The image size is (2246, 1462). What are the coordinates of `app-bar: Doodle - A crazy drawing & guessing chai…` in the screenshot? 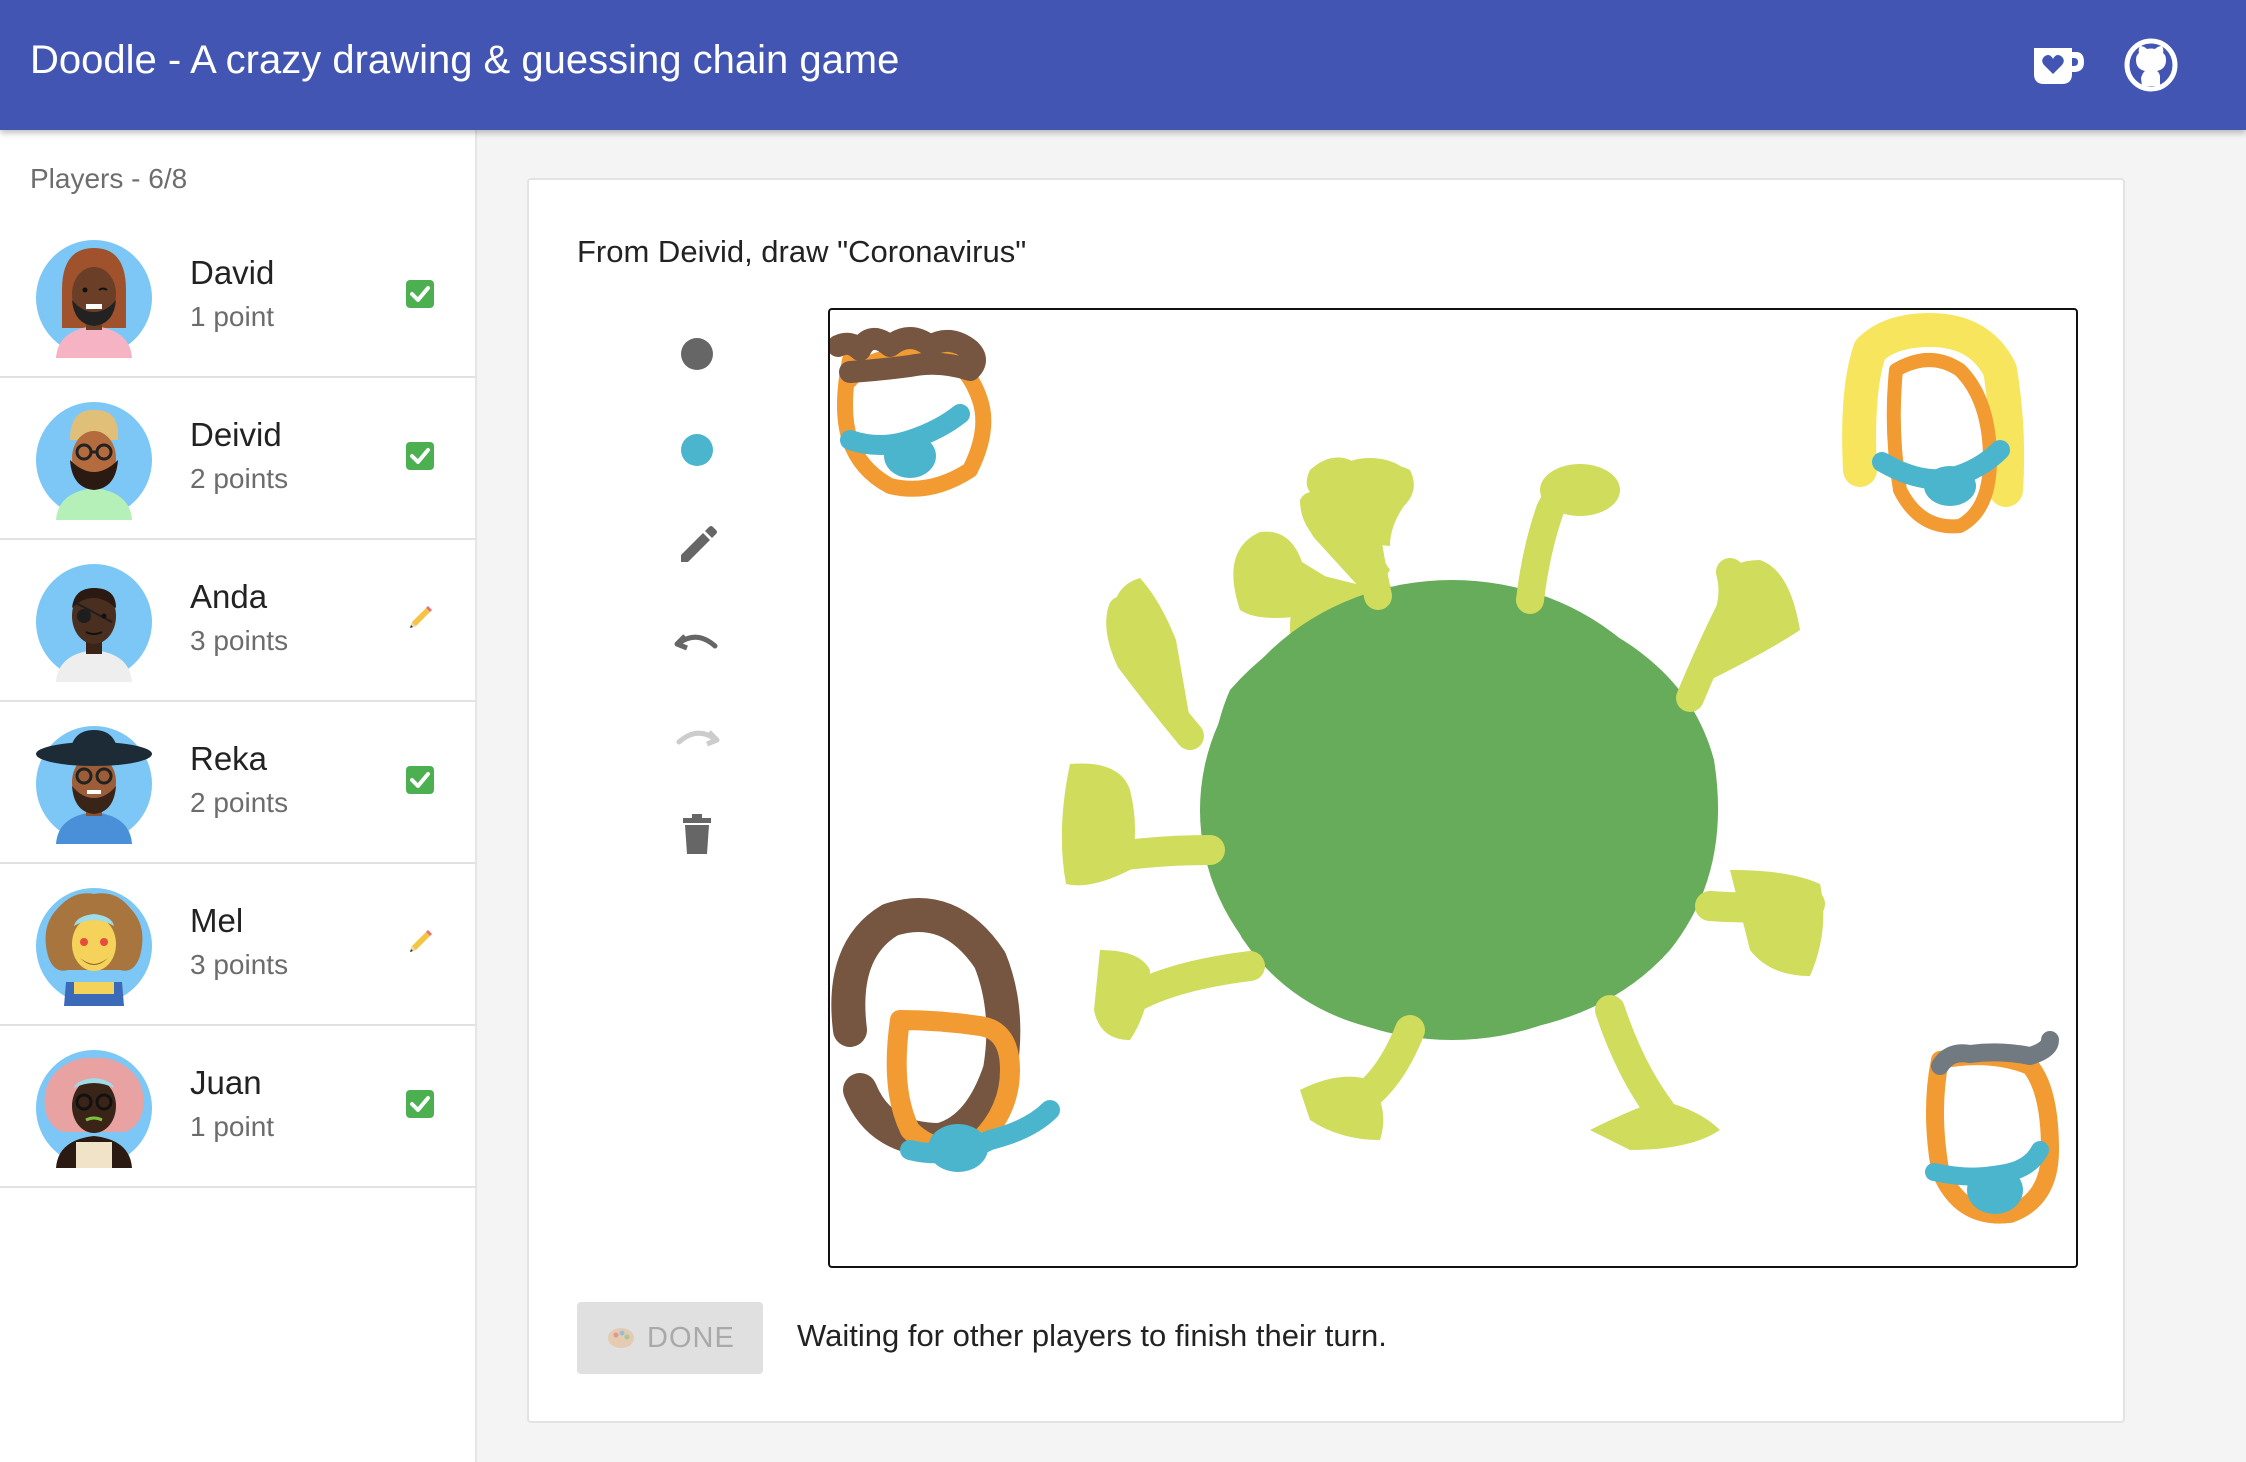 It's located at (1123, 65).